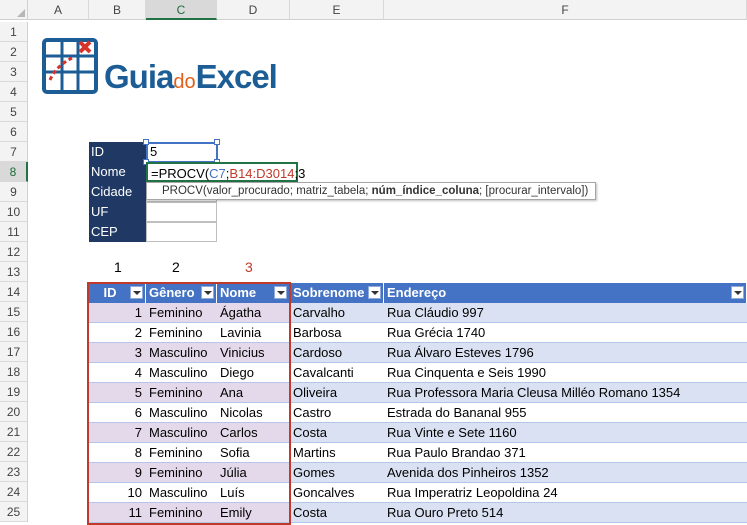  Describe the element at coordinates (337, 333) in the screenshot. I see `table-cell: Barbosa` at that location.